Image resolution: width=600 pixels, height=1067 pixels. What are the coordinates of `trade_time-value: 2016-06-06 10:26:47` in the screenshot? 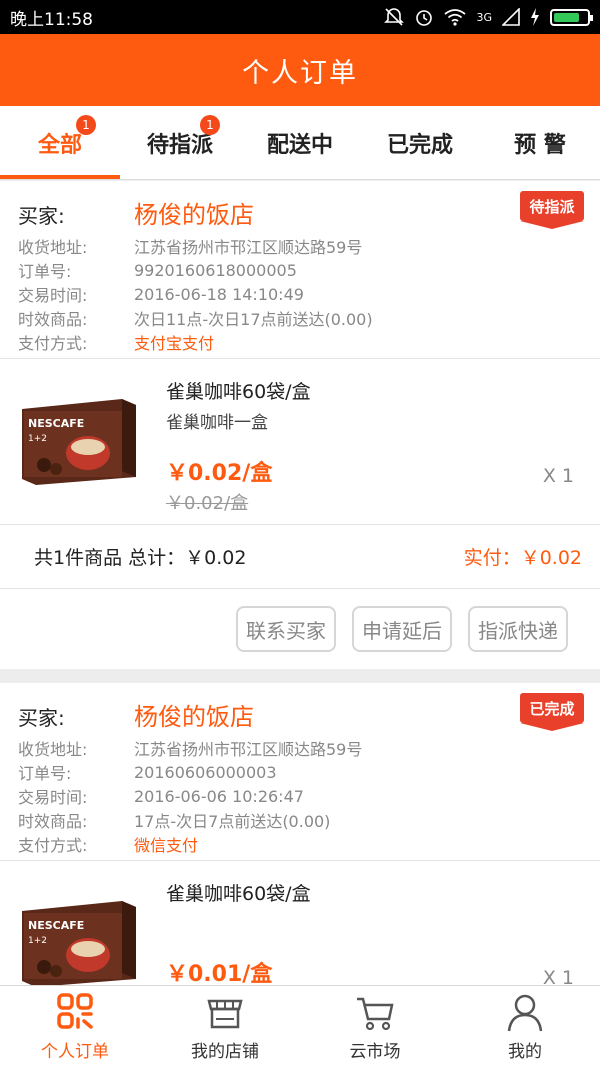 It's located at (219, 796).